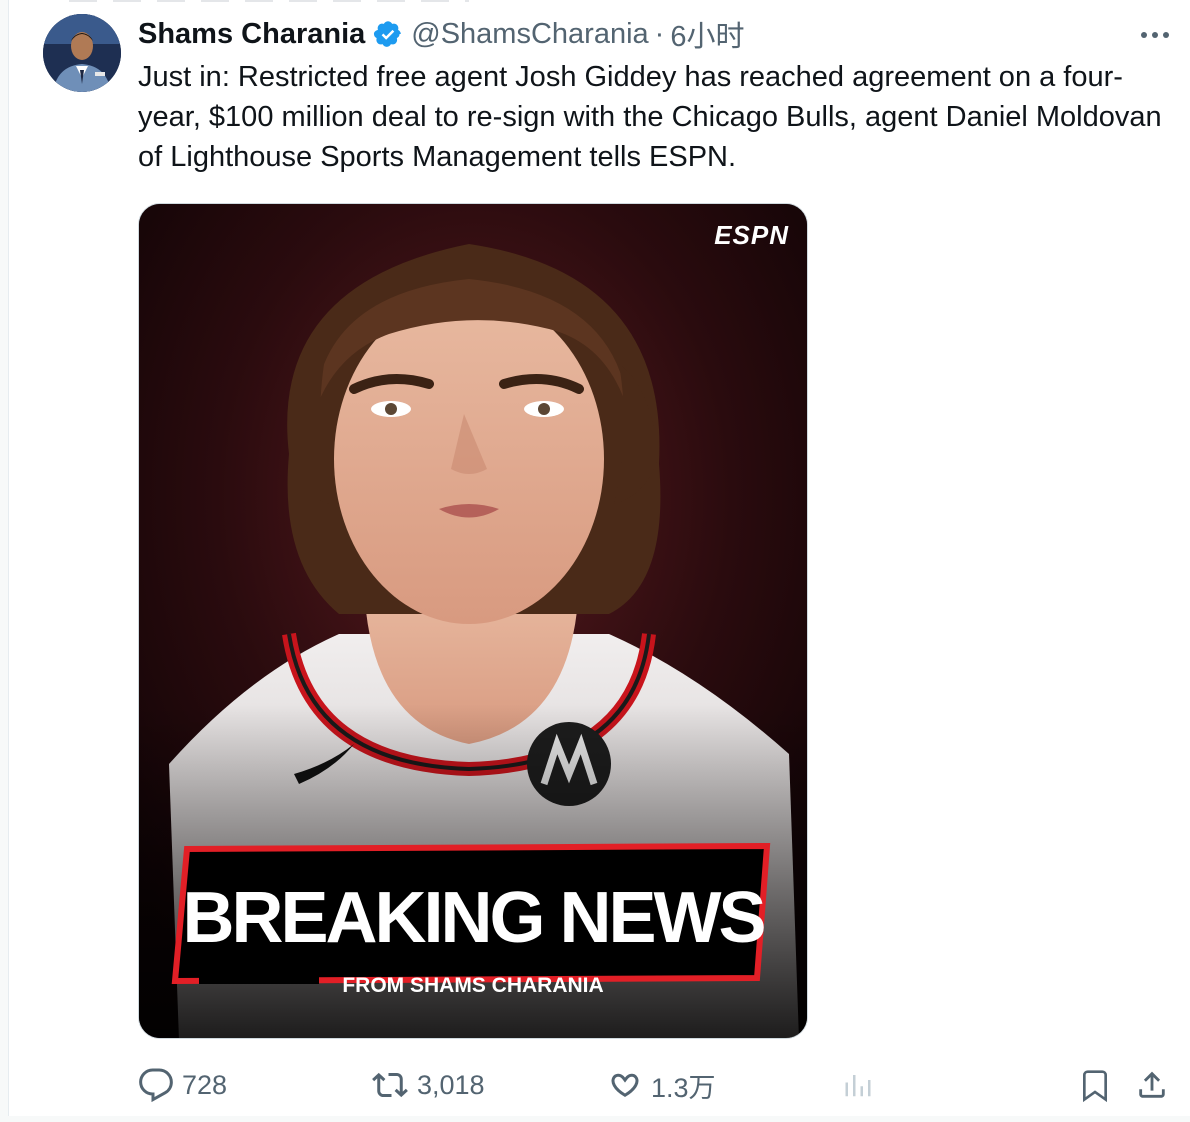 This screenshot has height=1122, width=1190. What do you see at coordinates (388, 34) in the screenshot?
I see `verified-badge-icon` at bounding box center [388, 34].